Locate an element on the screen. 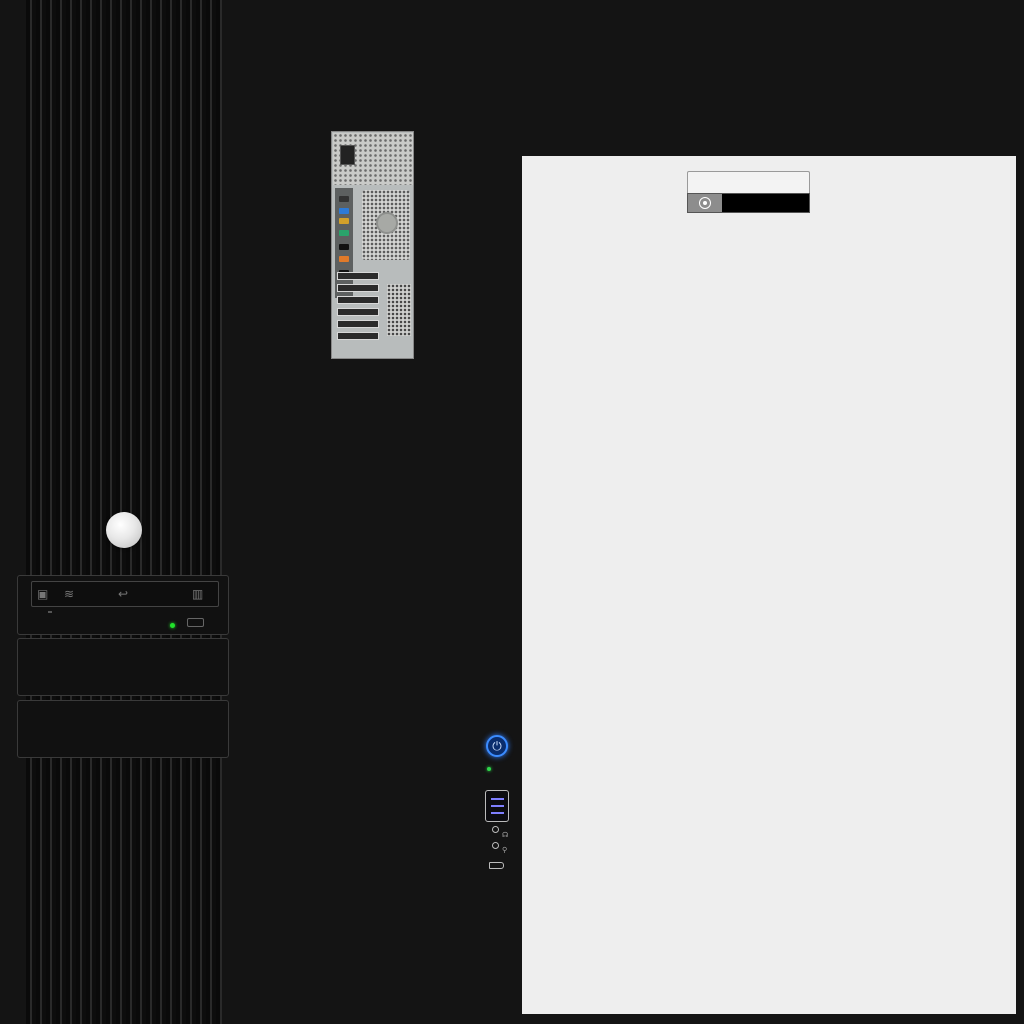  drive-format-icon: ≋ is located at coordinates (69, 594).